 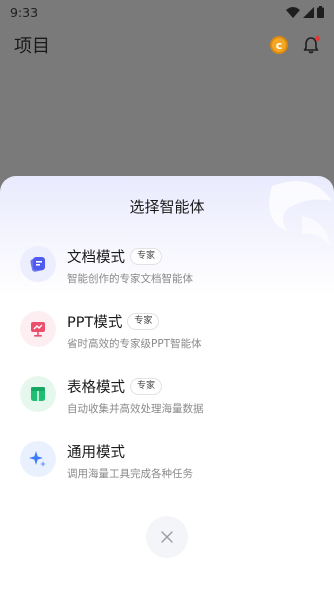 What do you see at coordinates (38, 264) in the screenshot?
I see `document-icon` at bounding box center [38, 264].